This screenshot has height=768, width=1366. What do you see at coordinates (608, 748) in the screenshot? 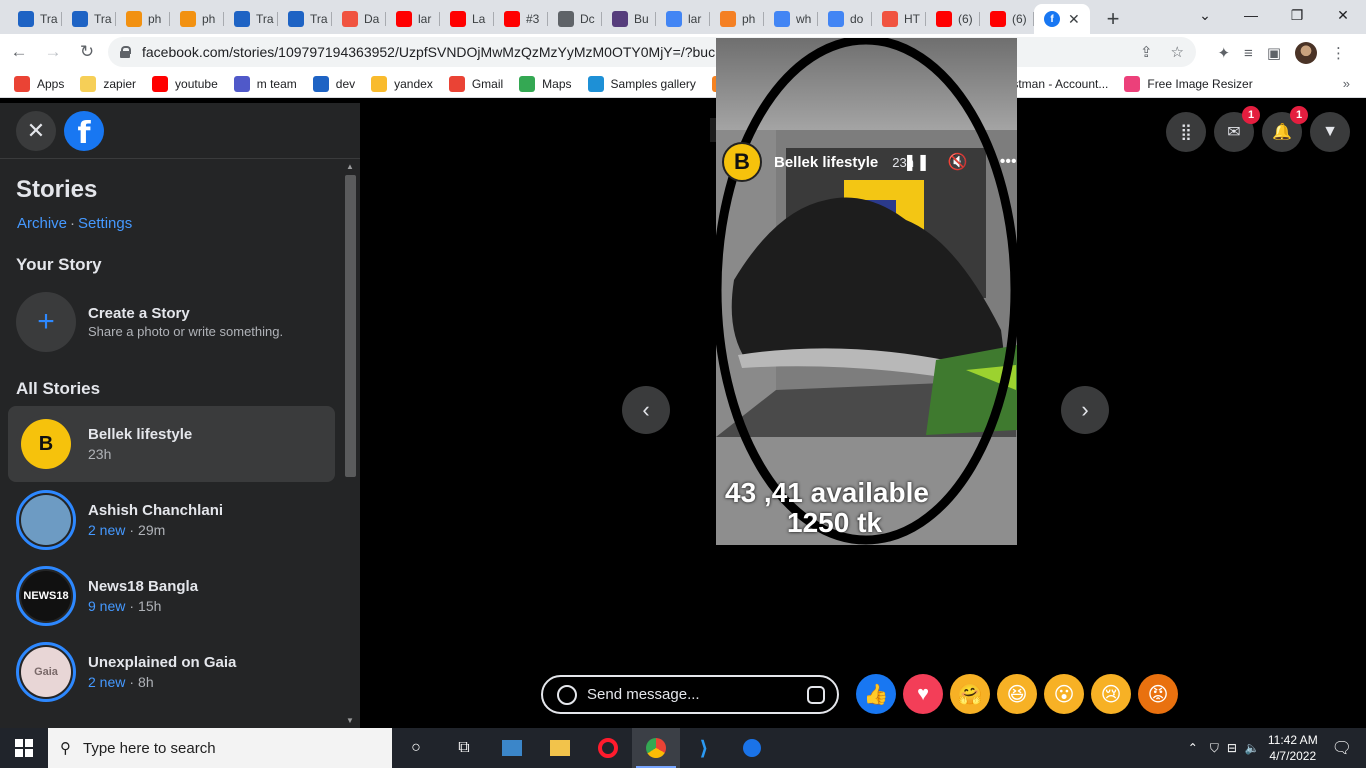
I see `opera-icon` at bounding box center [608, 748].